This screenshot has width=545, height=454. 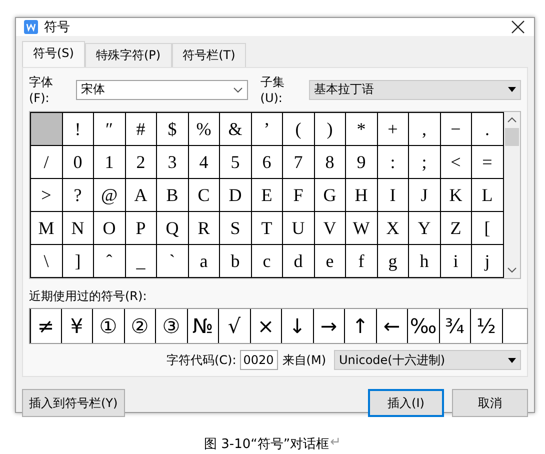 I want to click on symbol-cell: &, so click(x=236, y=129).